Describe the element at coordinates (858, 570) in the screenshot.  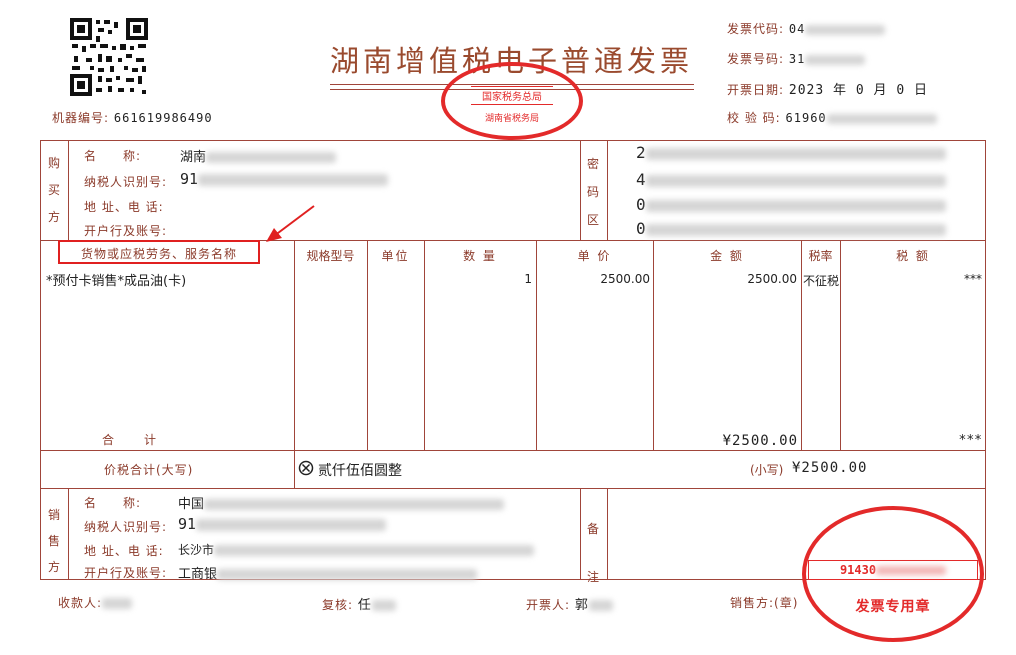
I see `seal-number-value: 91430` at that location.